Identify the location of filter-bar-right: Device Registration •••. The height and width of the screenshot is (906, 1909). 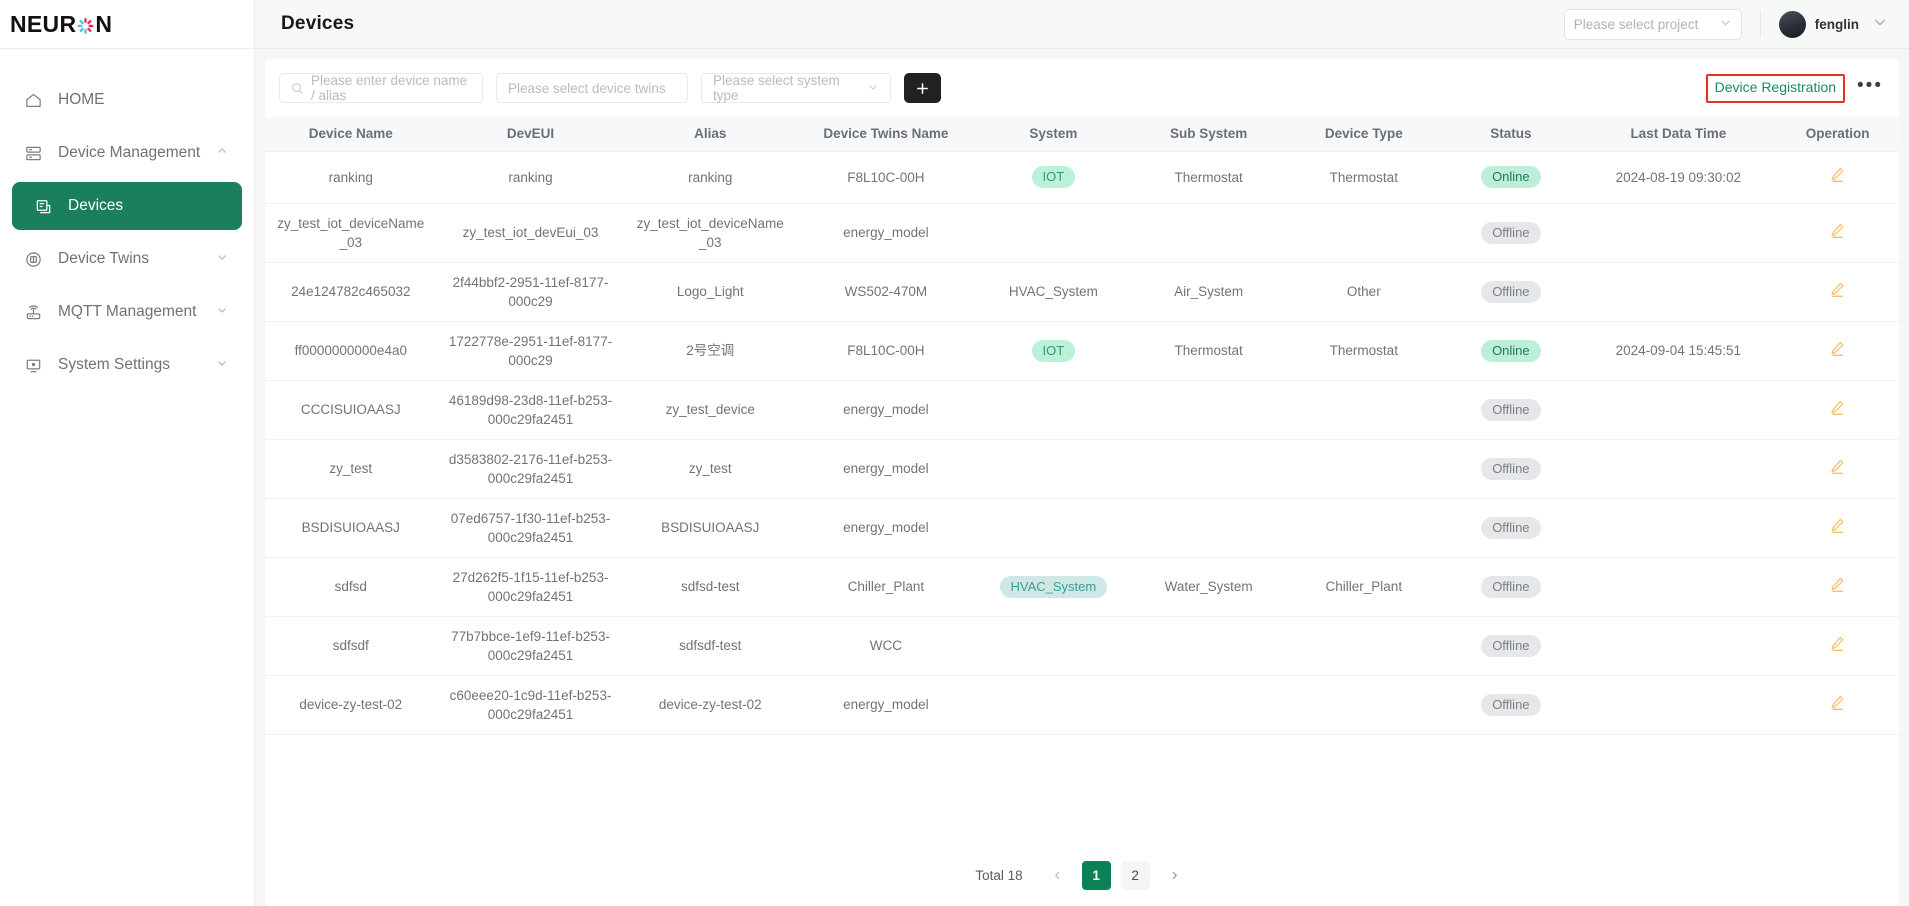
(1794, 88).